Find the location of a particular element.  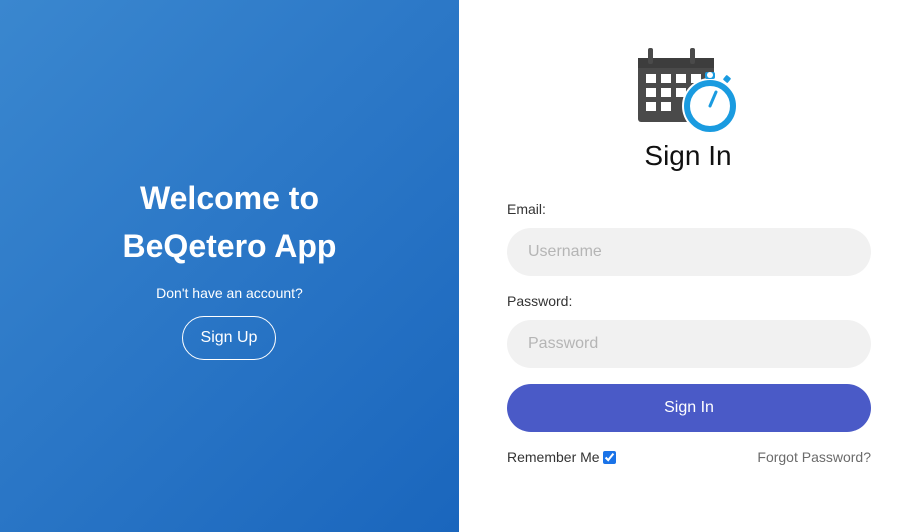

password-field is located at coordinates (689, 344).